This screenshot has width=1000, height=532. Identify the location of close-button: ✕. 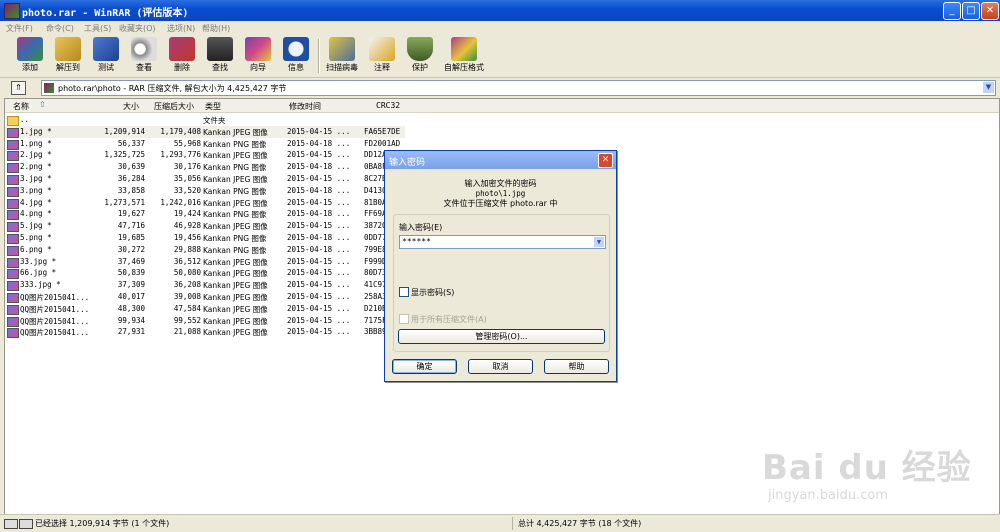
(990, 11).